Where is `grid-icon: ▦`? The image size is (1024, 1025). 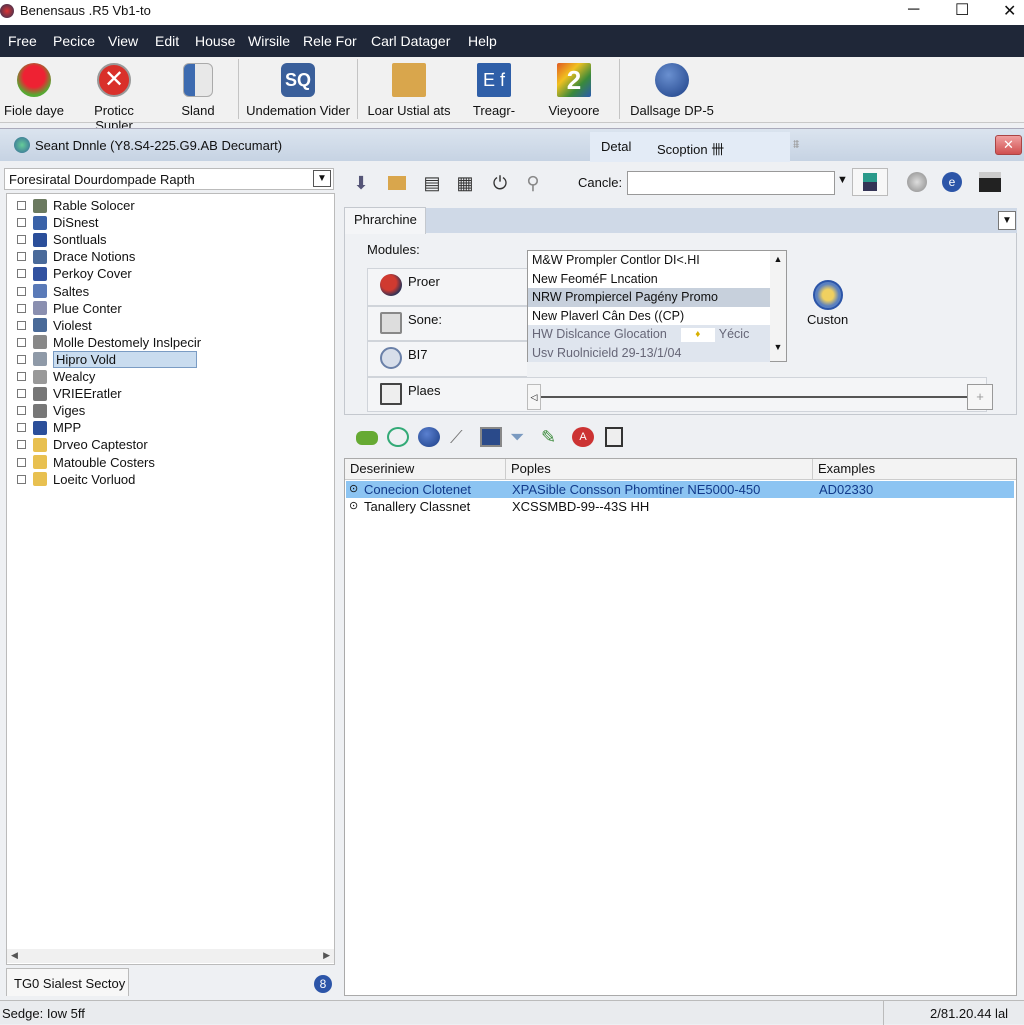 grid-icon: ▦ is located at coordinates (465, 183).